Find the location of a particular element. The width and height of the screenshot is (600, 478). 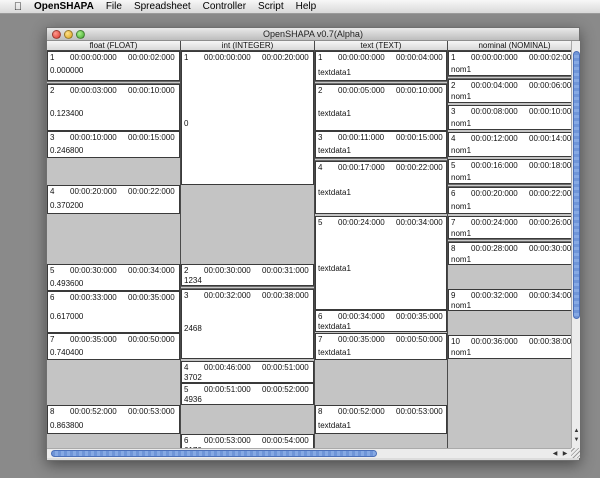

cell: 3 00:00:11:000 00:00:15:000 textdata1 is located at coordinates (381, 144).